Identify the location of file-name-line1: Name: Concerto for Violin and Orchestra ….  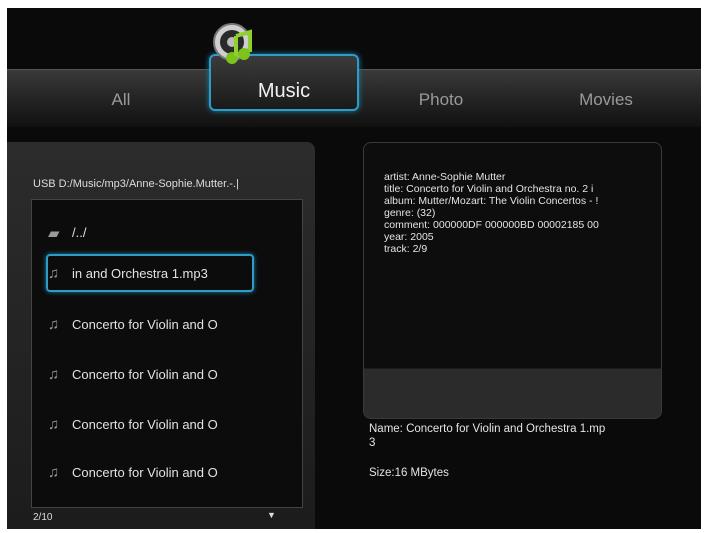
(487, 429).